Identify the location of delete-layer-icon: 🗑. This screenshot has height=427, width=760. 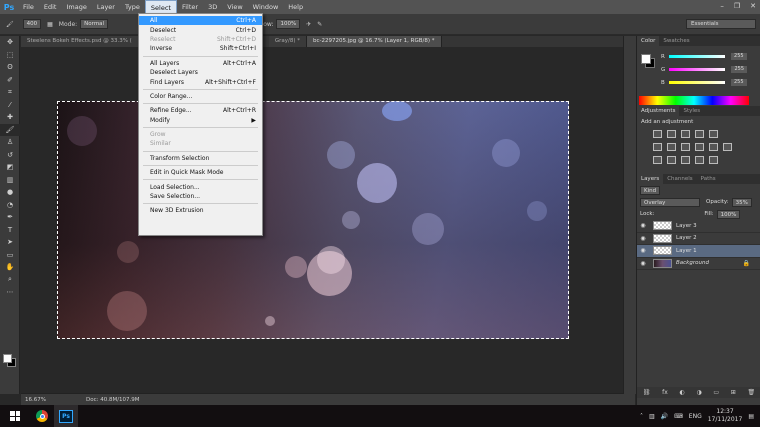
(751, 392).